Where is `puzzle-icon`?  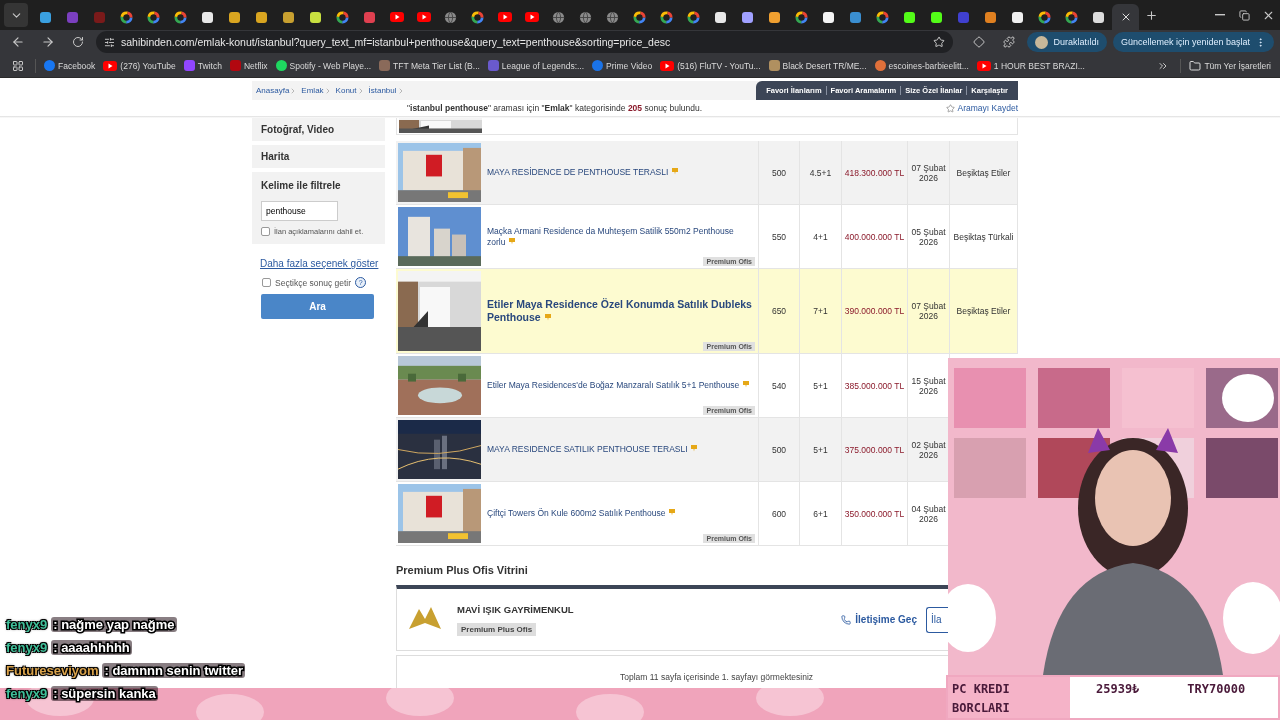
puzzle-icon is located at coordinates (1009, 42).